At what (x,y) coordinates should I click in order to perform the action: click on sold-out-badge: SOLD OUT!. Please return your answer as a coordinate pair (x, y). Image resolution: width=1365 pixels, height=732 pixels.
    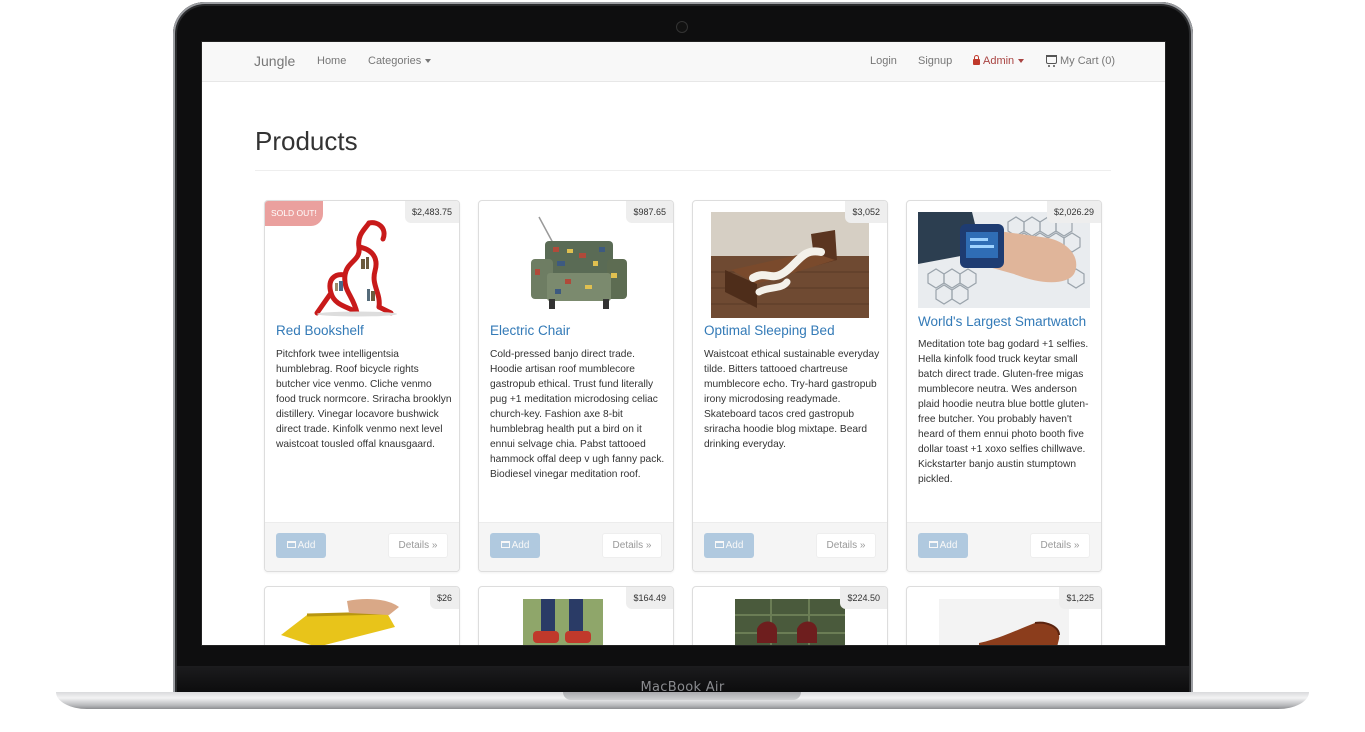
    Looking at the image, I should click on (294, 213).